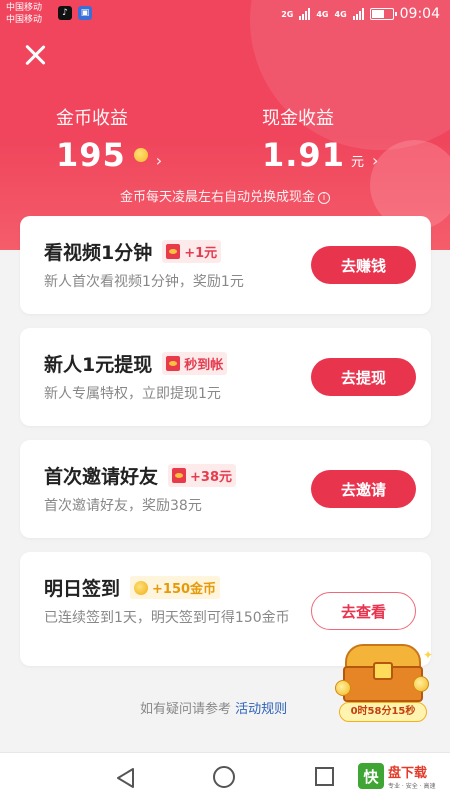 Image resolution: width=450 pixels, height=800 pixels. What do you see at coordinates (144, 282) in the screenshot?
I see `task-desc: 新人首次看视频1分钟，奖励1元` at bounding box center [144, 282].